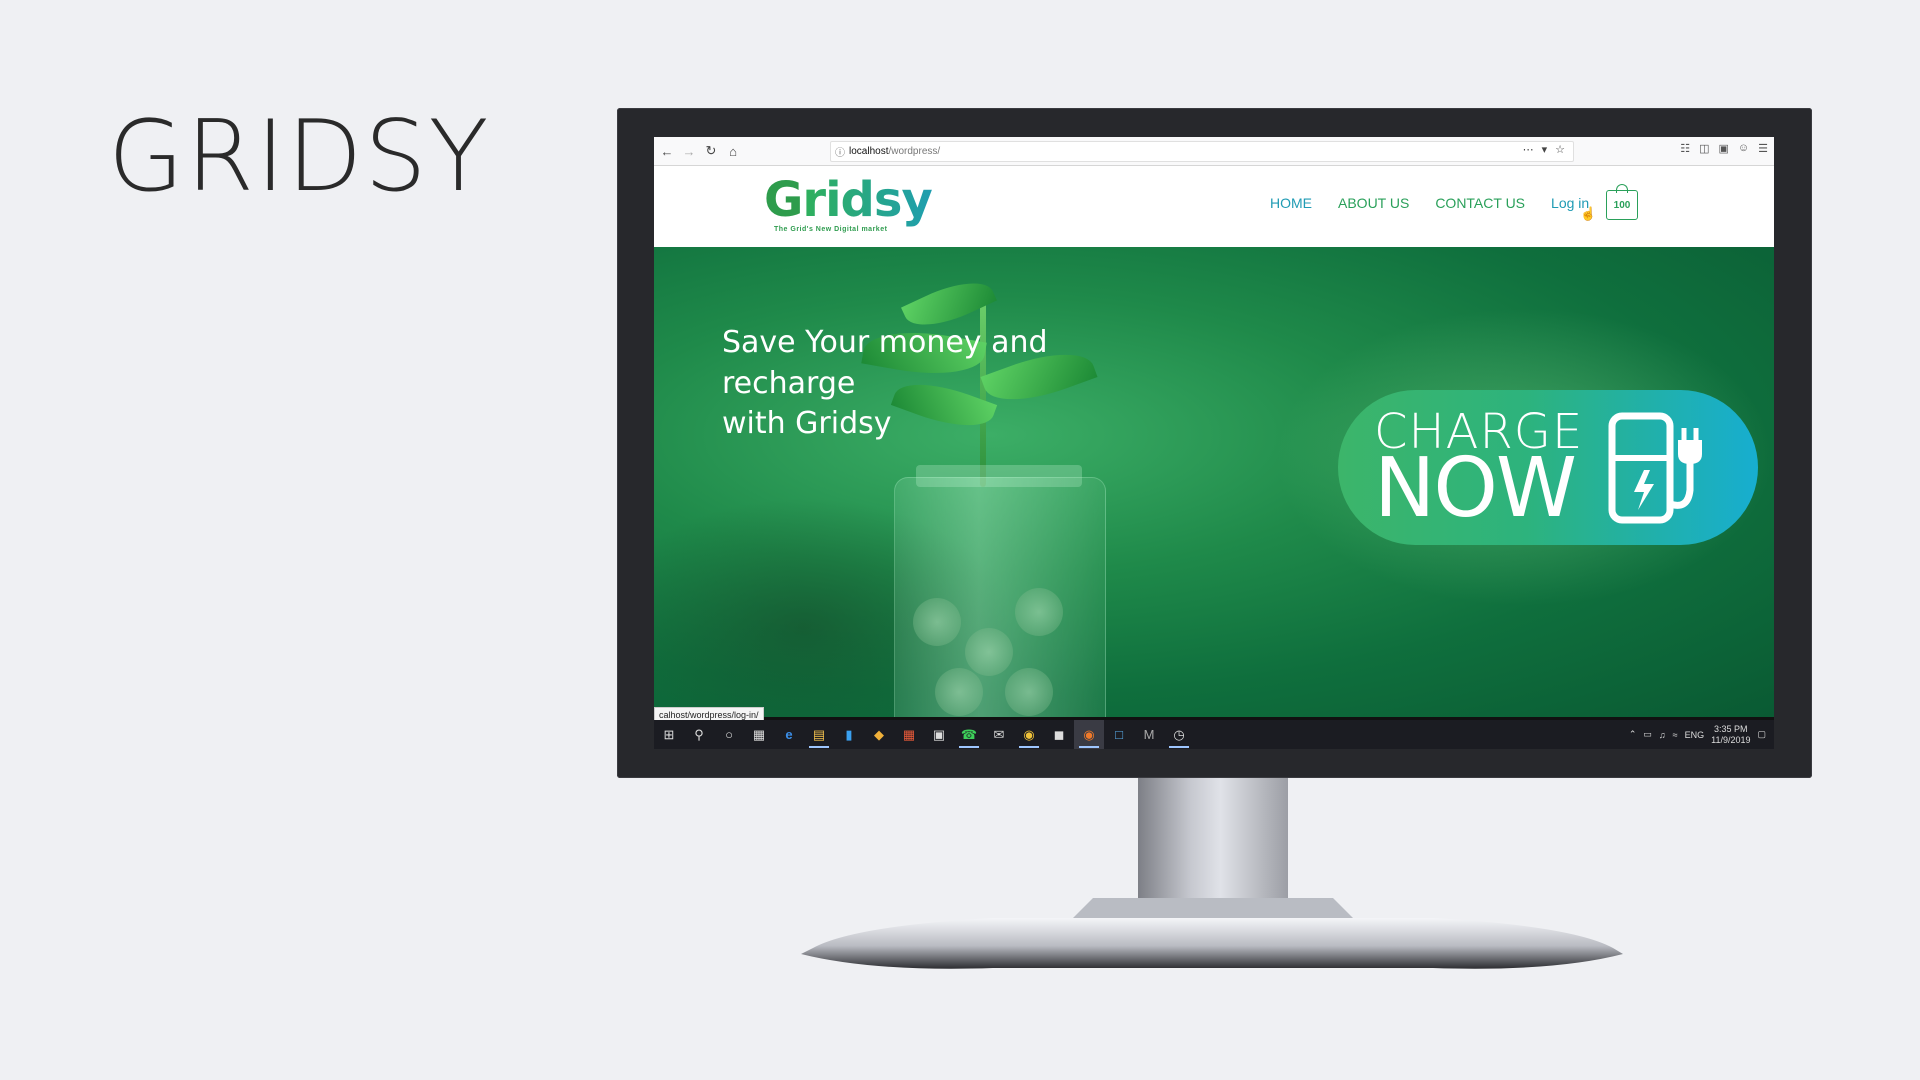 The image size is (1920, 1080). Describe the element at coordinates (885, 363) in the screenshot. I see `hero-headline-line1: Save Your money and recharge` at that location.